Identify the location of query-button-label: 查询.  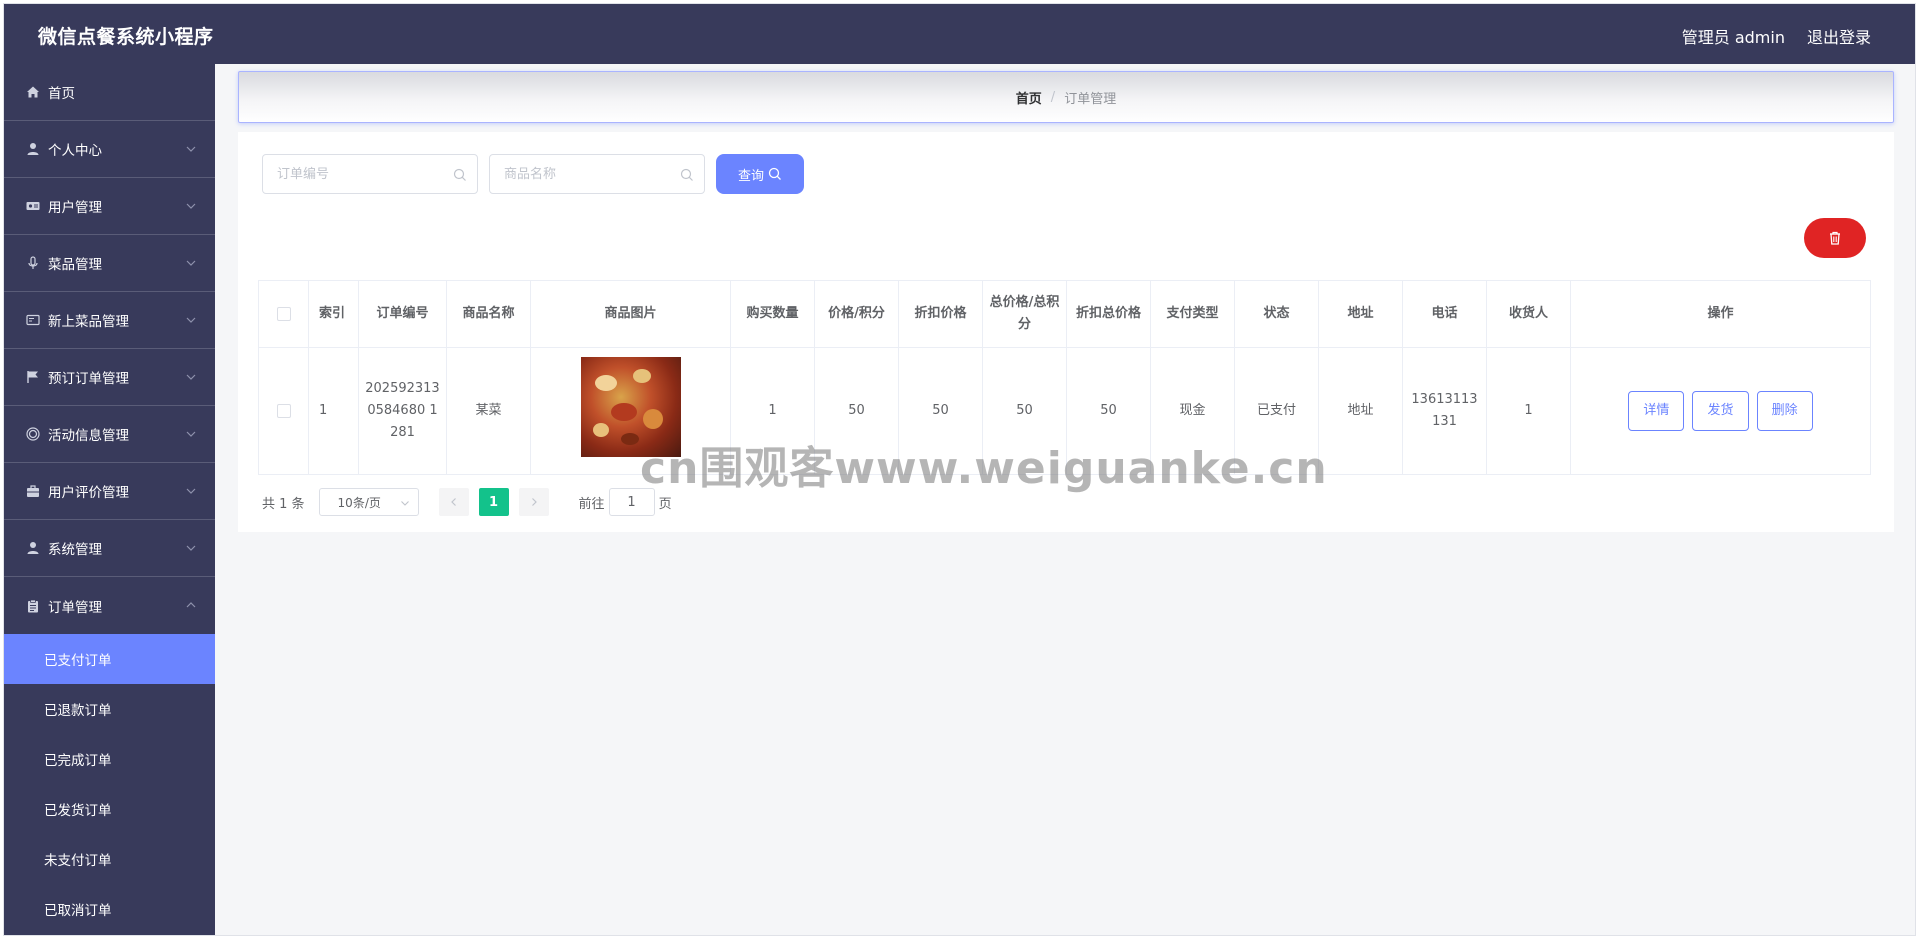
(750, 176).